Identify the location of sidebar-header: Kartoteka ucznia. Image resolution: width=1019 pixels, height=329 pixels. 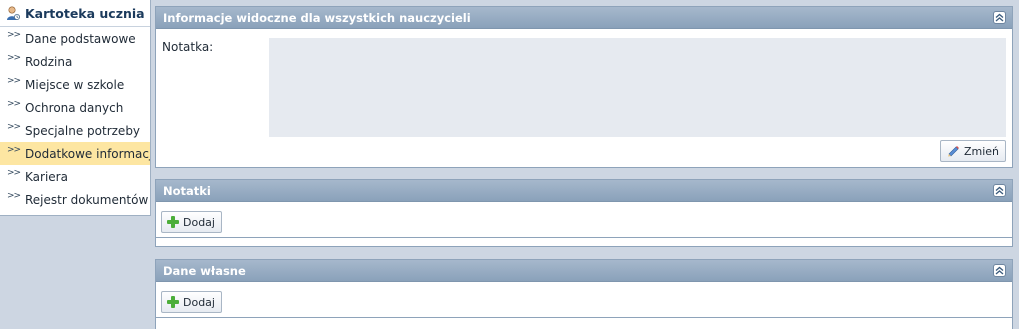
(75, 13).